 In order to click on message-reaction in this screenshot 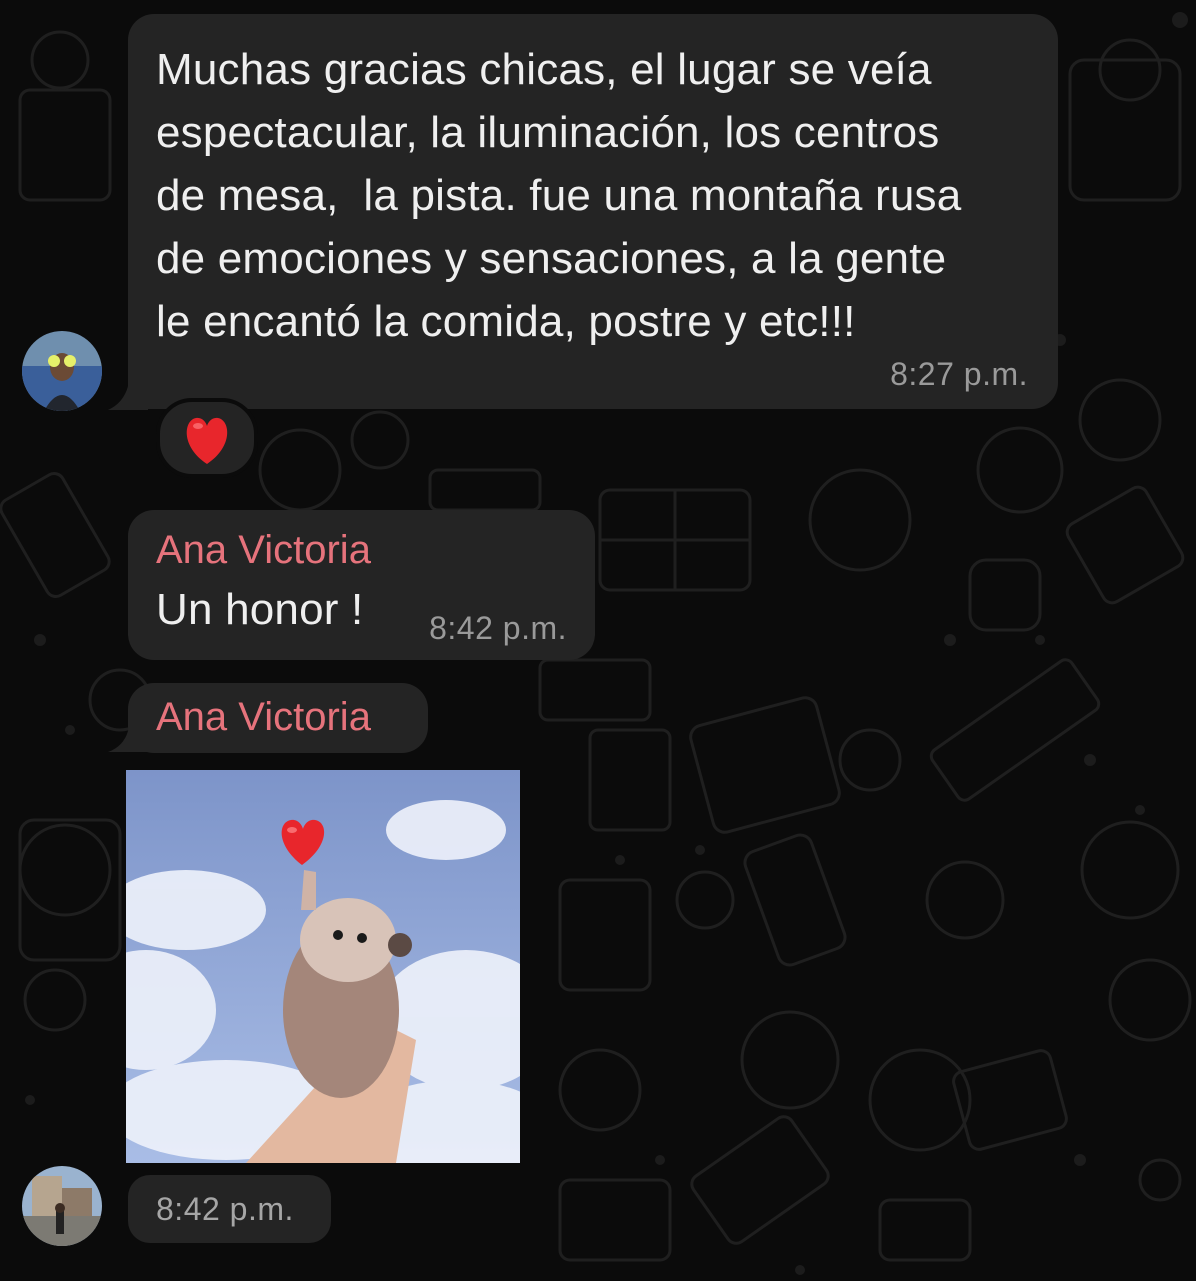, I will do `click(207, 438)`.